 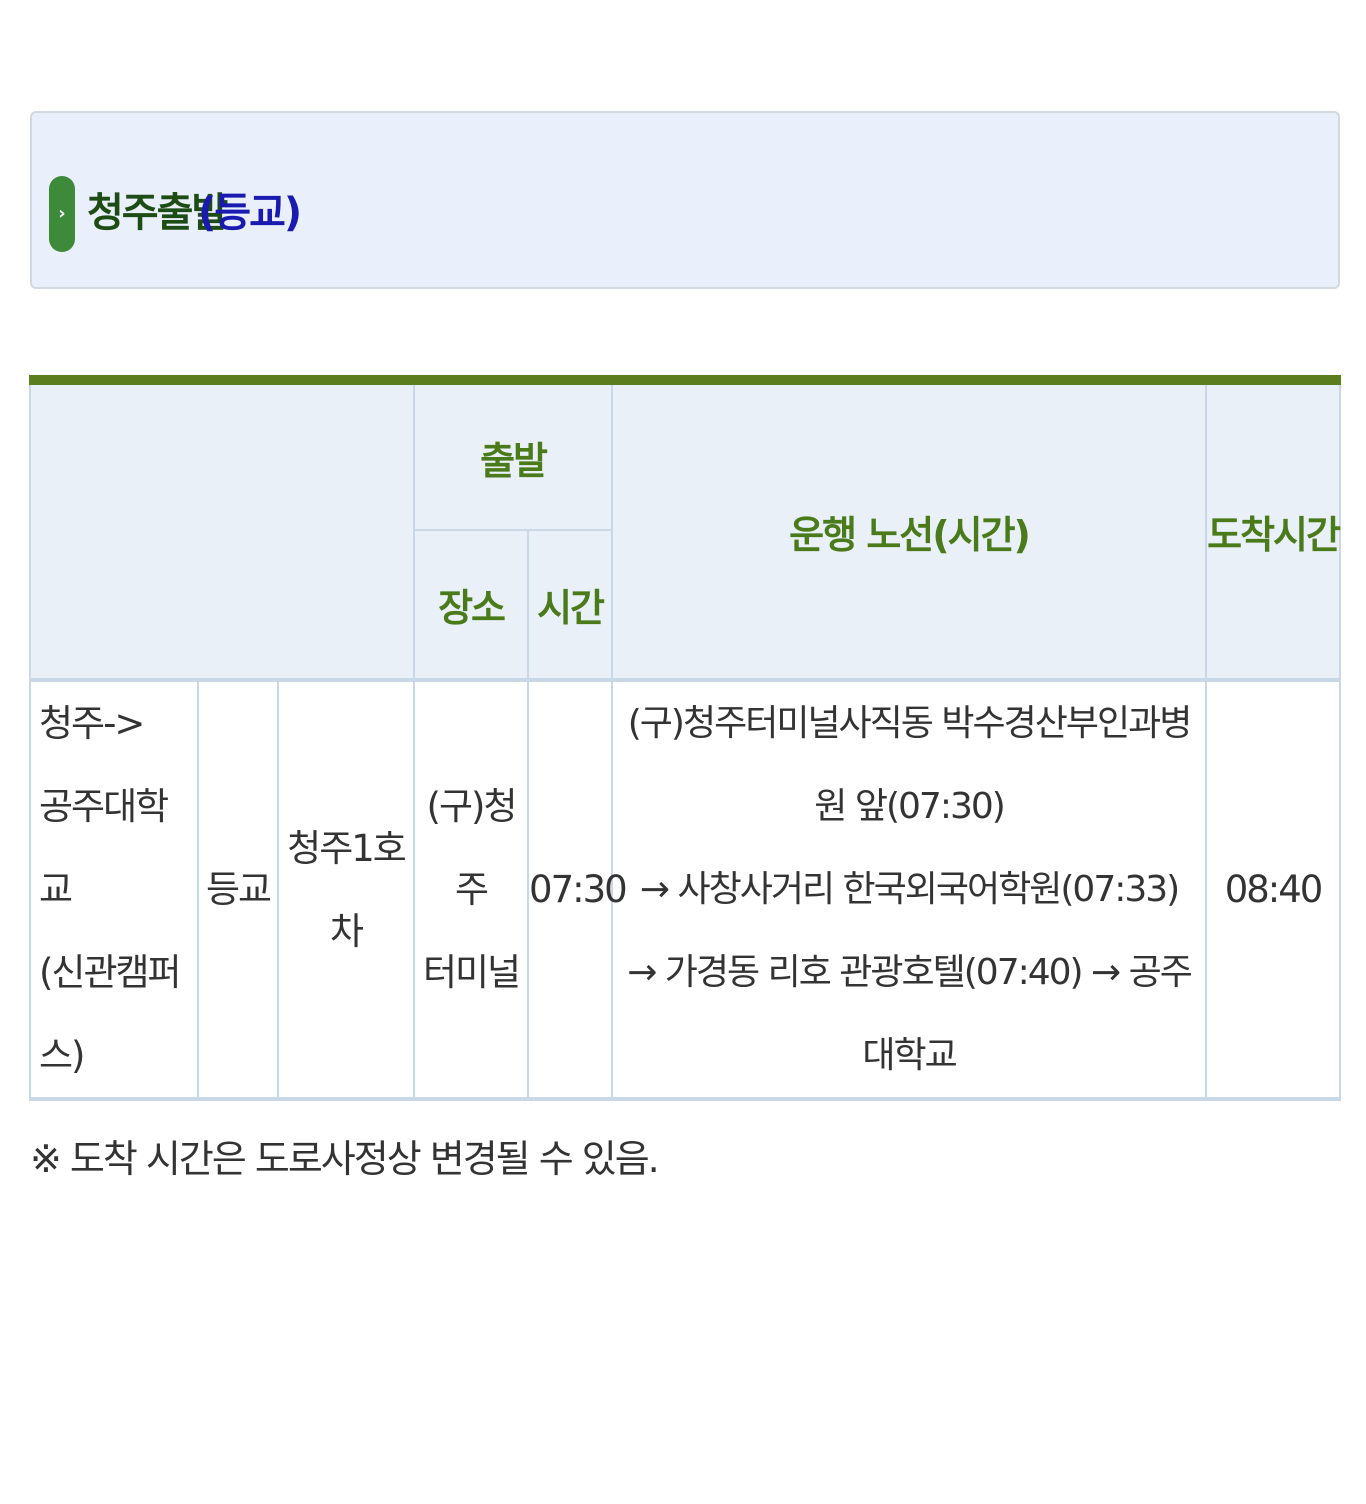 What do you see at coordinates (238, 890) in the screenshot?
I see `type-cell: 등교` at bounding box center [238, 890].